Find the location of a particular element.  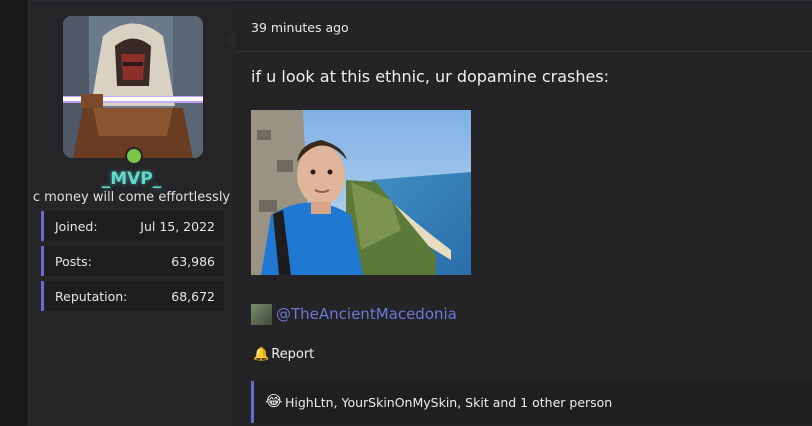

stat-label: Reputation: is located at coordinates (91, 296).